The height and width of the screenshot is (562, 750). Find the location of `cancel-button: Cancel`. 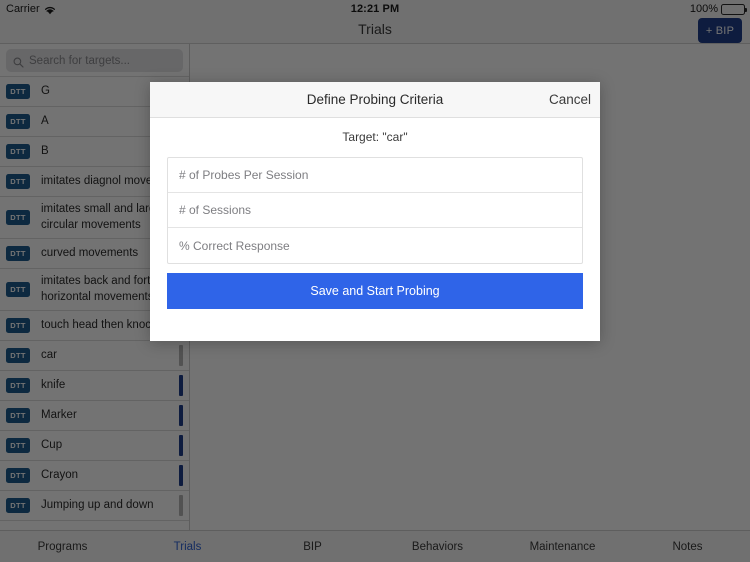

cancel-button: Cancel is located at coordinates (570, 99).